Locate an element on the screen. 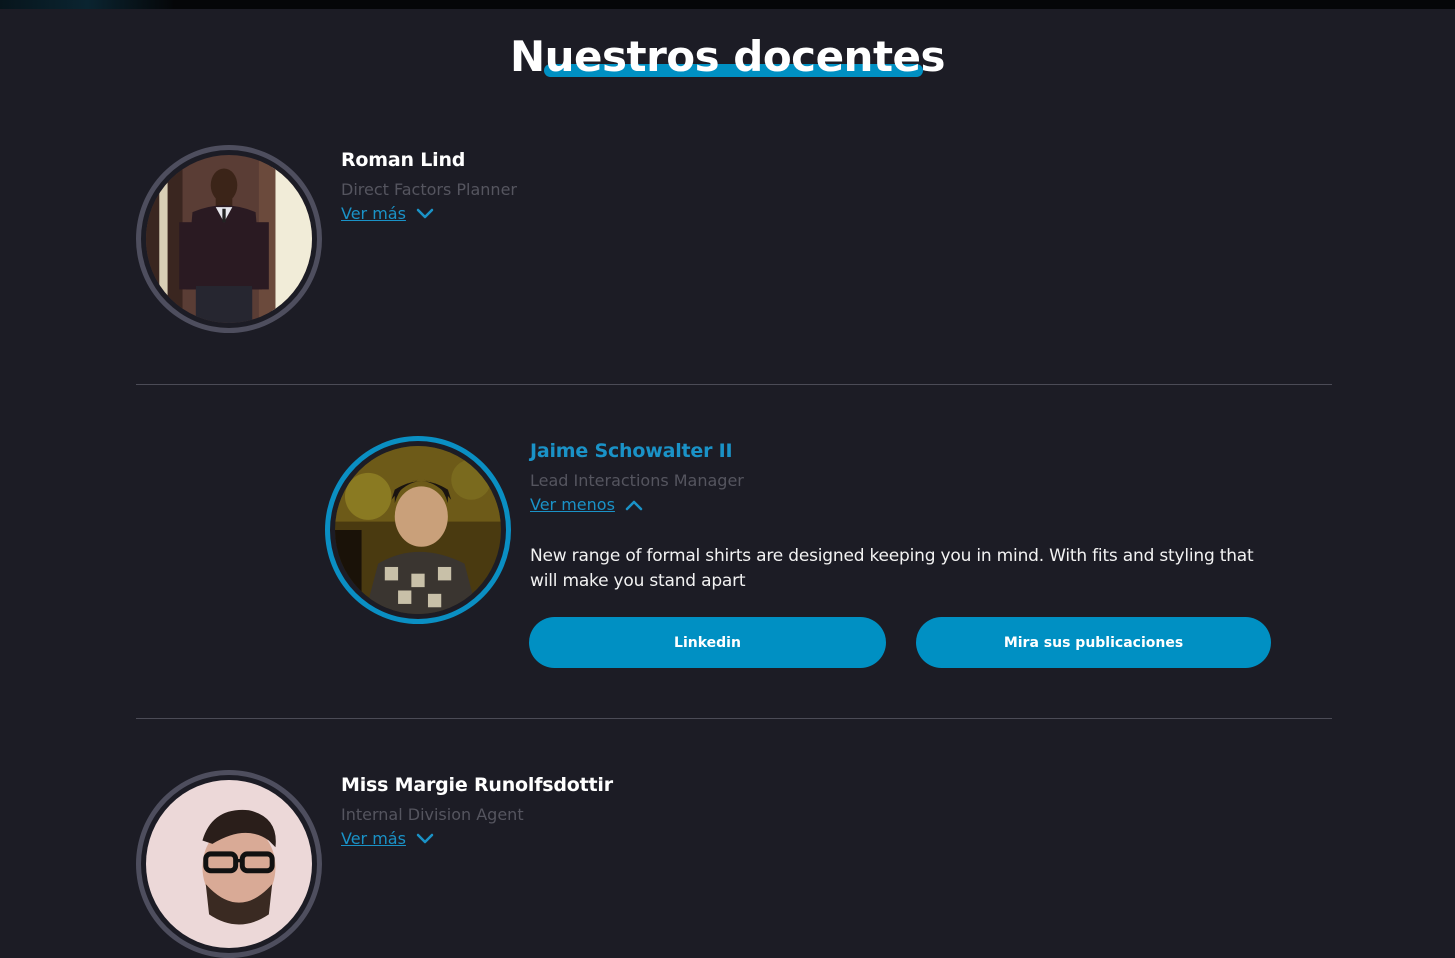  teacher-role: Direct Factors Planner is located at coordinates (429, 189).